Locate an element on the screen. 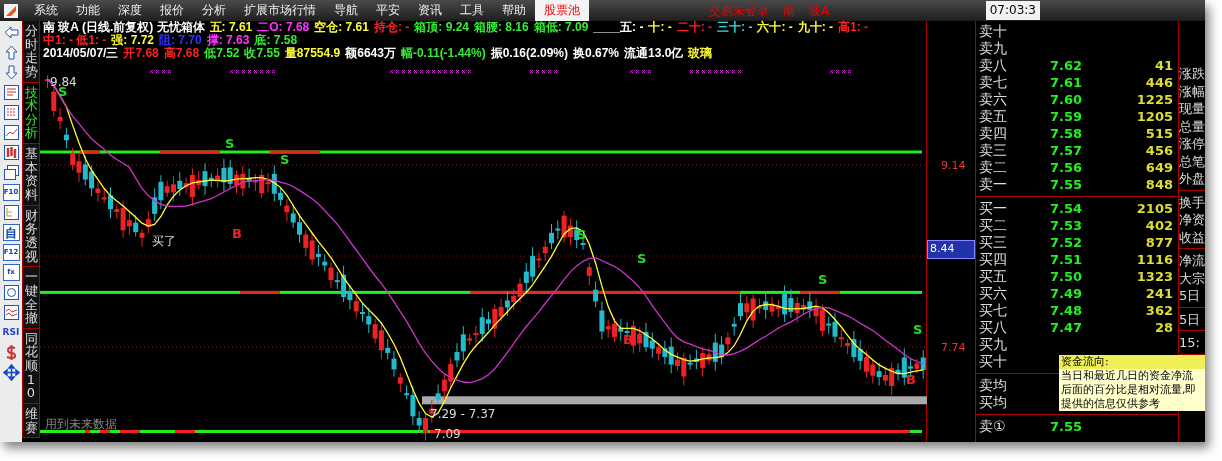 The width and height of the screenshot is (1222, 461). order-price: 7.56 is located at coordinates (1066, 167).